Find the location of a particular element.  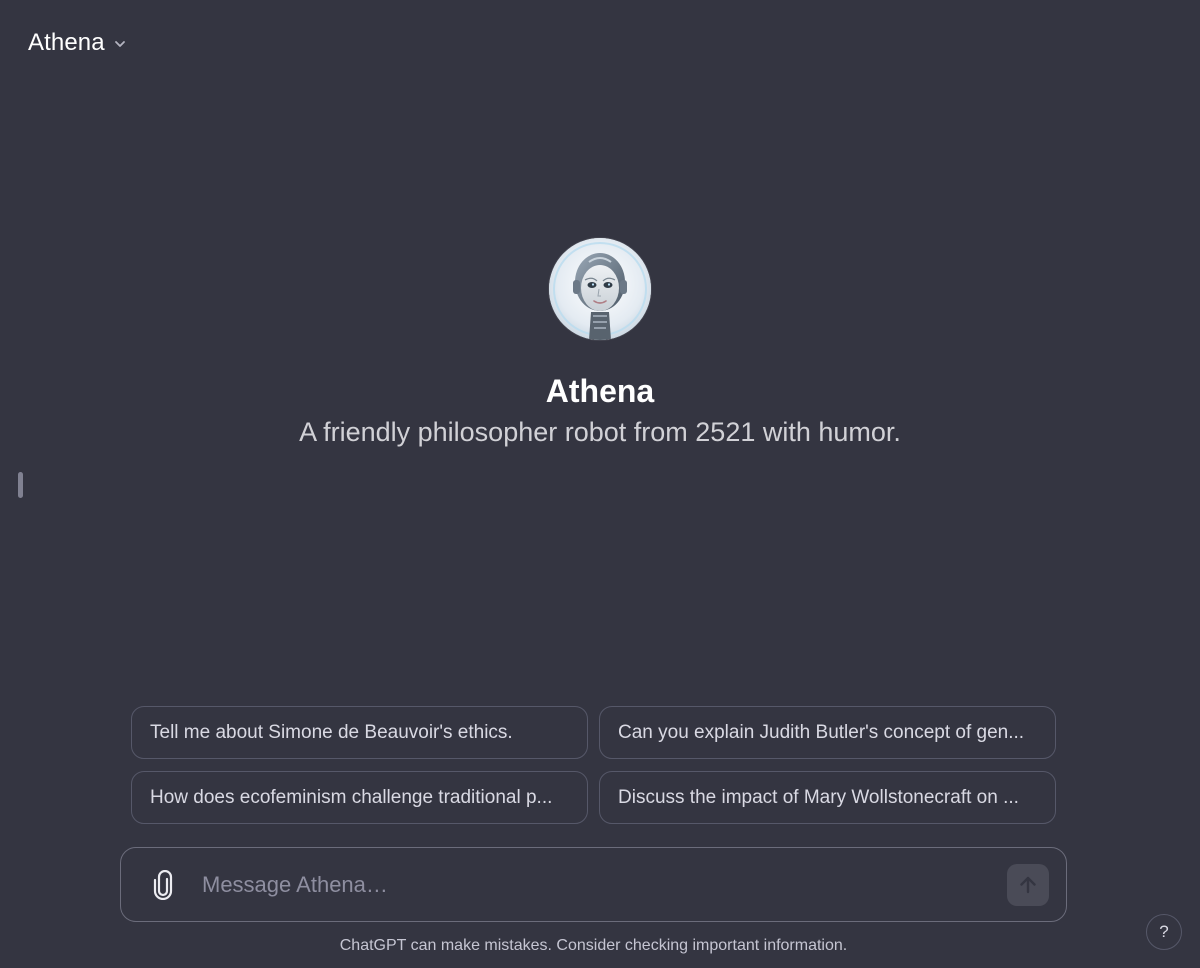

gpt-avatar is located at coordinates (600, 289).